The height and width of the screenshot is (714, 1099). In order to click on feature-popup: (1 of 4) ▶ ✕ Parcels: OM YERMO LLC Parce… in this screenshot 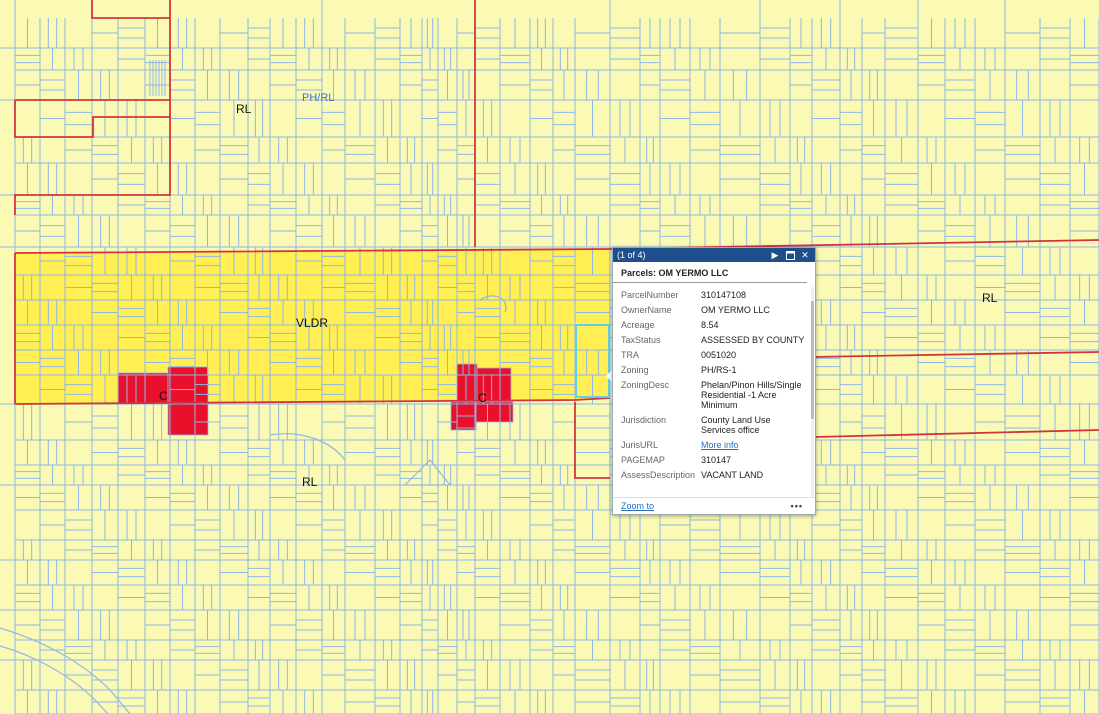, I will do `click(714, 381)`.